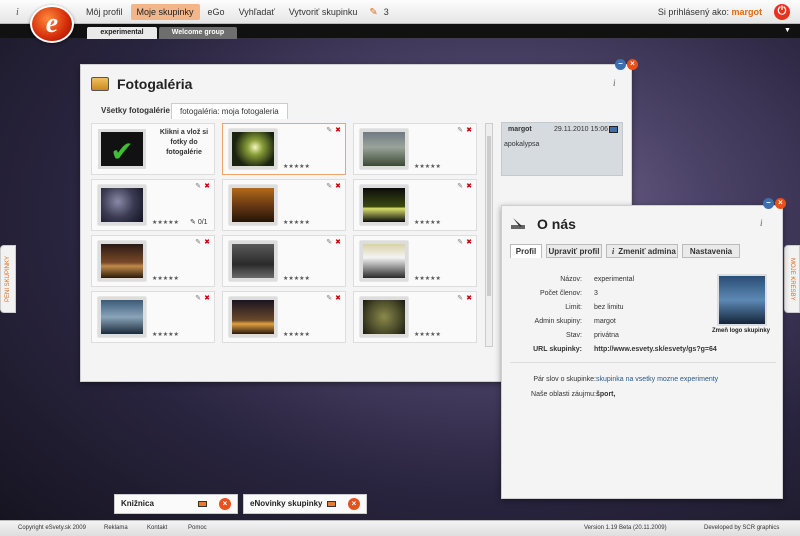 Image resolution: width=800 pixels, height=536 pixels. Describe the element at coordinates (373, 12) in the screenshot. I see `notification-icon: ✎` at that location.